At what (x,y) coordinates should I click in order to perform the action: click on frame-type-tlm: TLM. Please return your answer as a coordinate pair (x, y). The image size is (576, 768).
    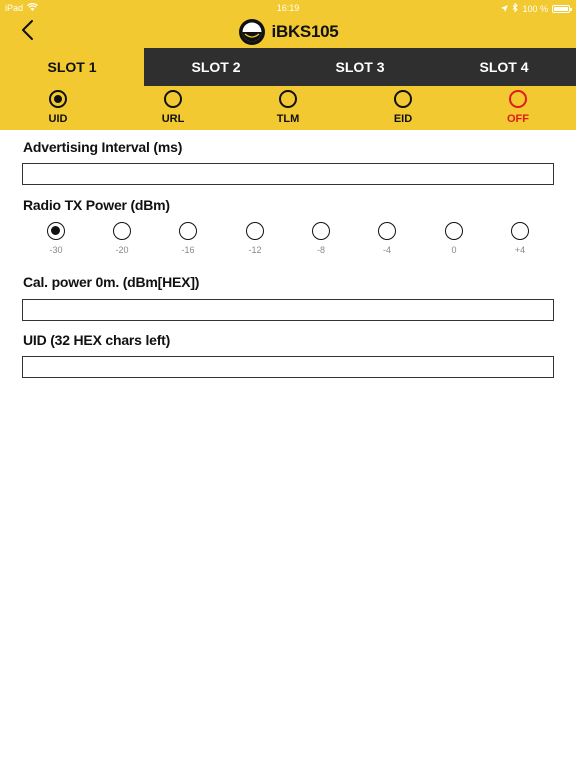
    Looking at the image, I should click on (288, 107).